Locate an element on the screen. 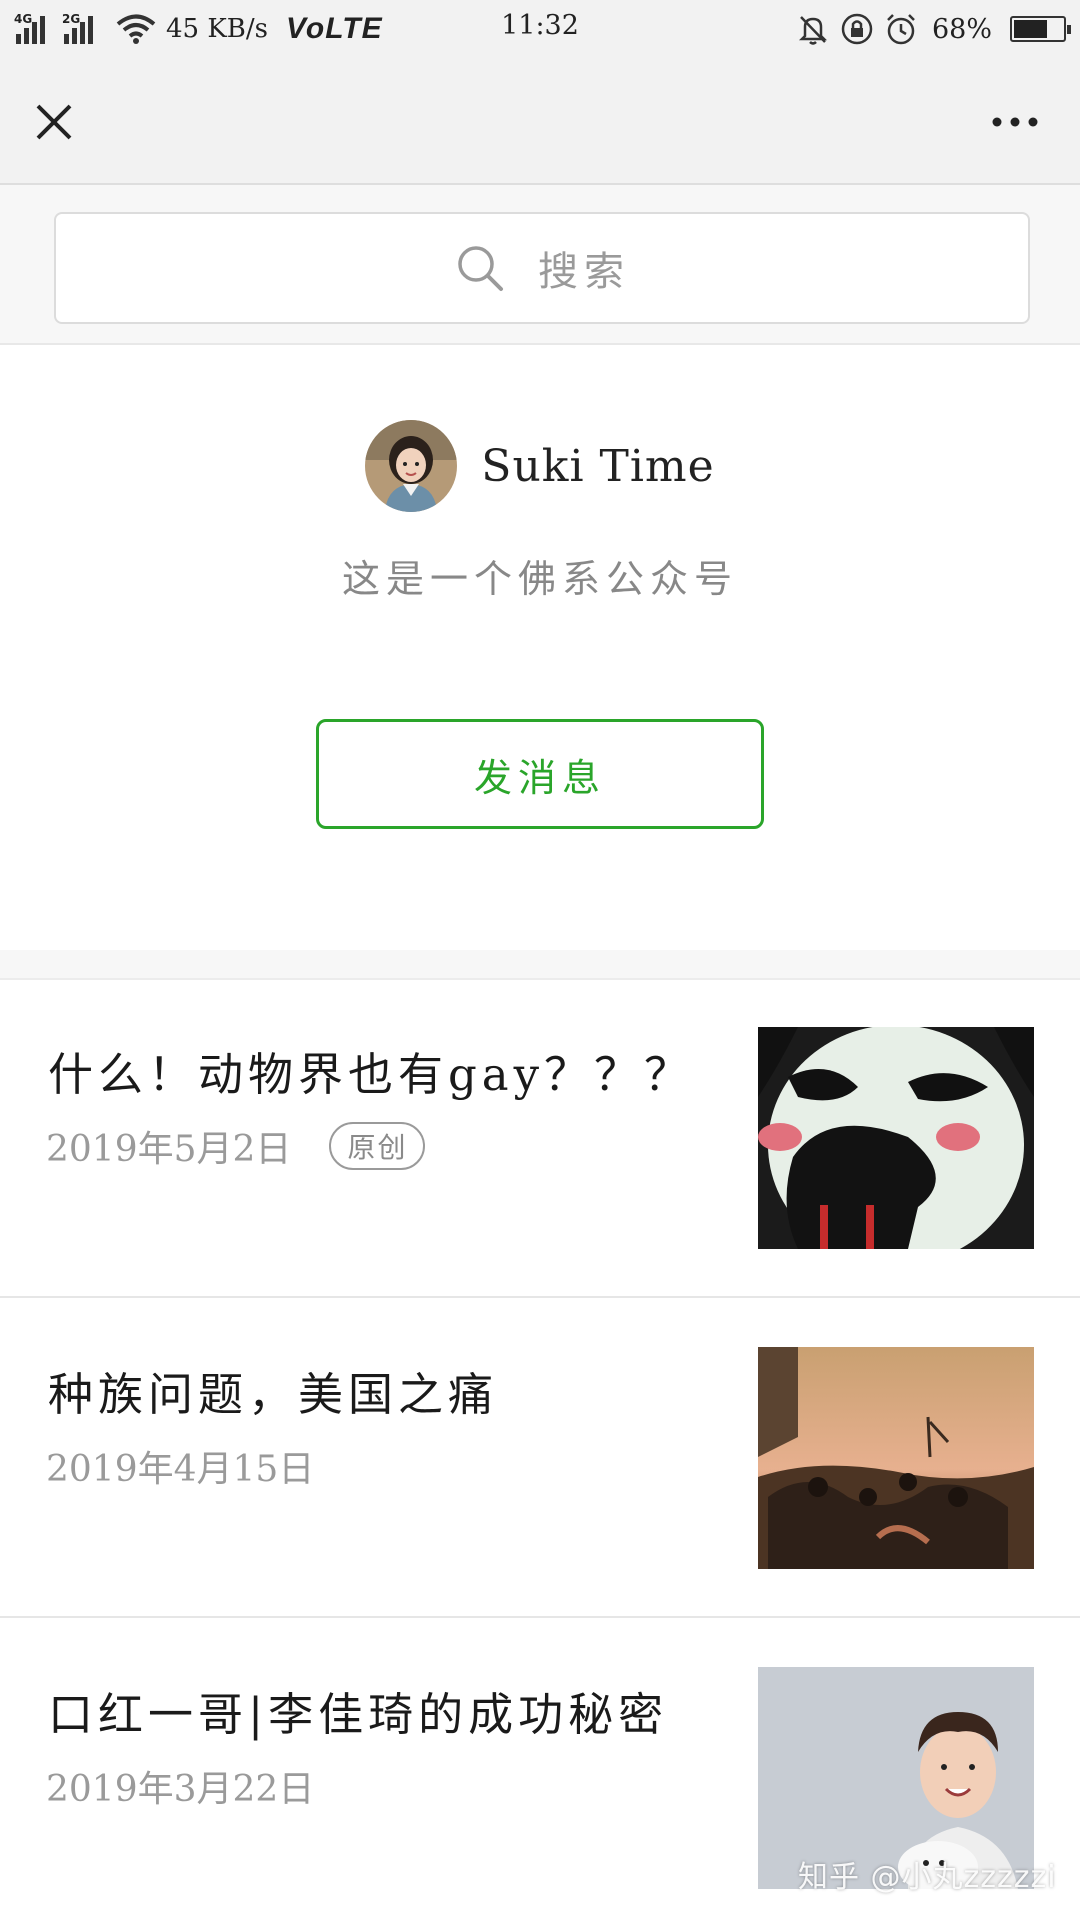 The image size is (1080, 1920). send-message-button: 发消息 is located at coordinates (540, 774).